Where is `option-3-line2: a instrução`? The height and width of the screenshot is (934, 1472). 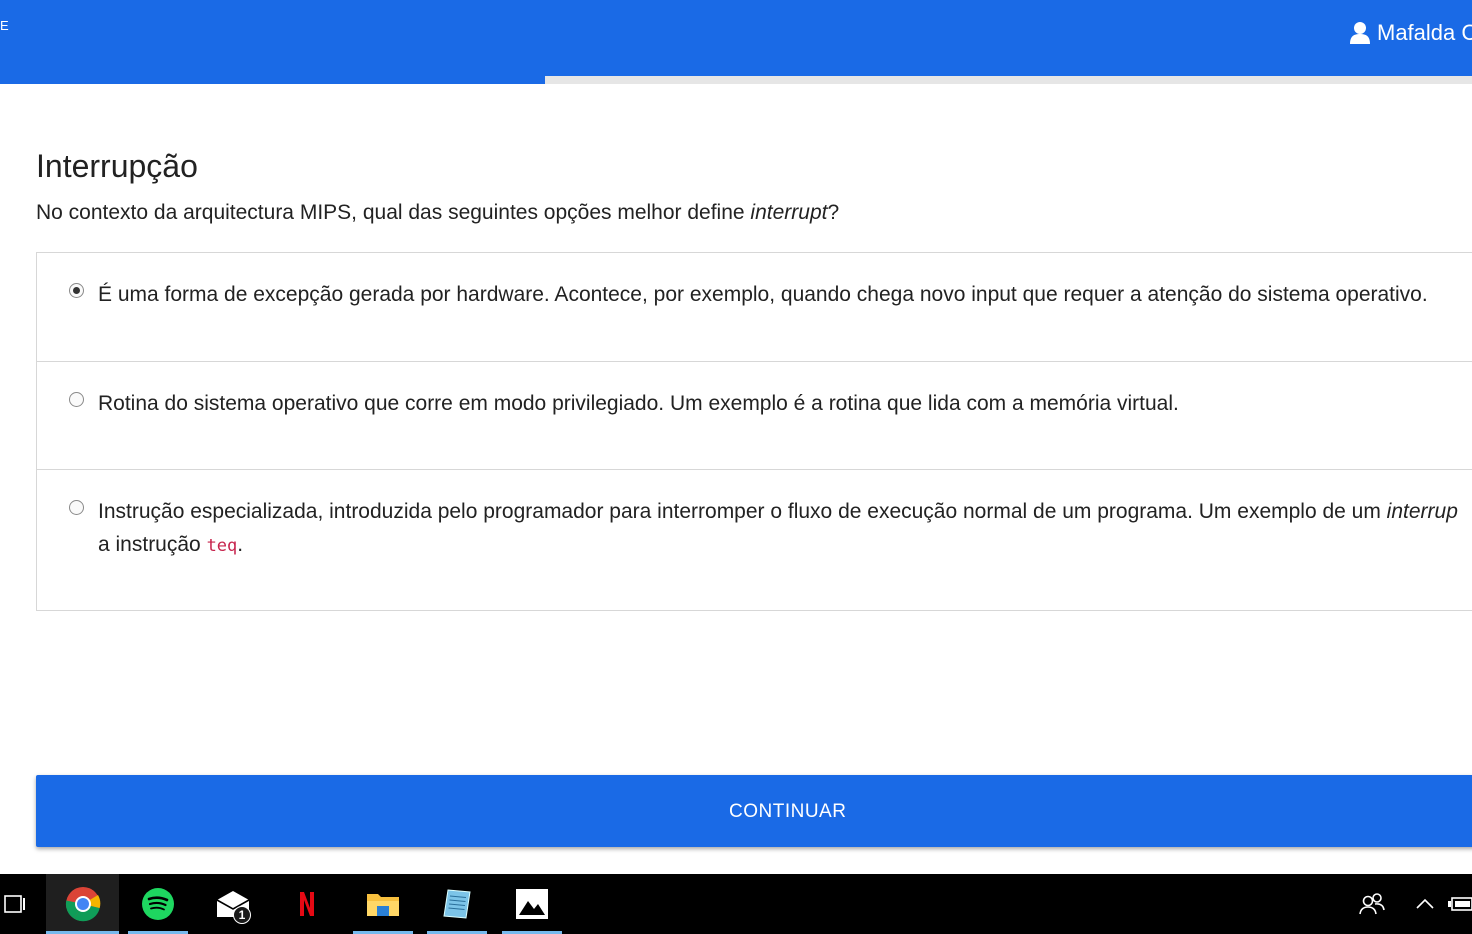
option-3-line2: a instrução is located at coordinates (152, 544).